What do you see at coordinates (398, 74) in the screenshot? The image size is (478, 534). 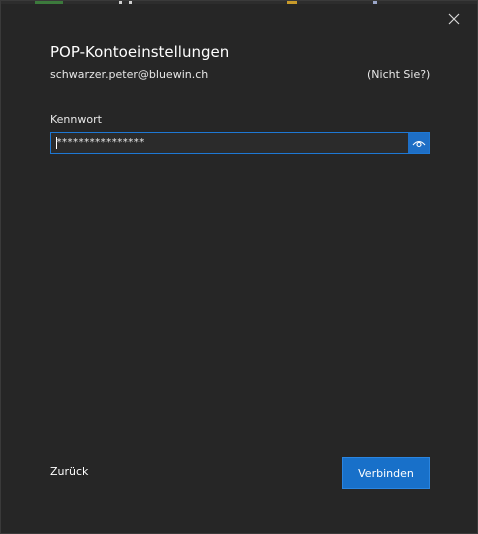 I see `not-you-link: (Nicht Sie?)` at bounding box center [398, 74].